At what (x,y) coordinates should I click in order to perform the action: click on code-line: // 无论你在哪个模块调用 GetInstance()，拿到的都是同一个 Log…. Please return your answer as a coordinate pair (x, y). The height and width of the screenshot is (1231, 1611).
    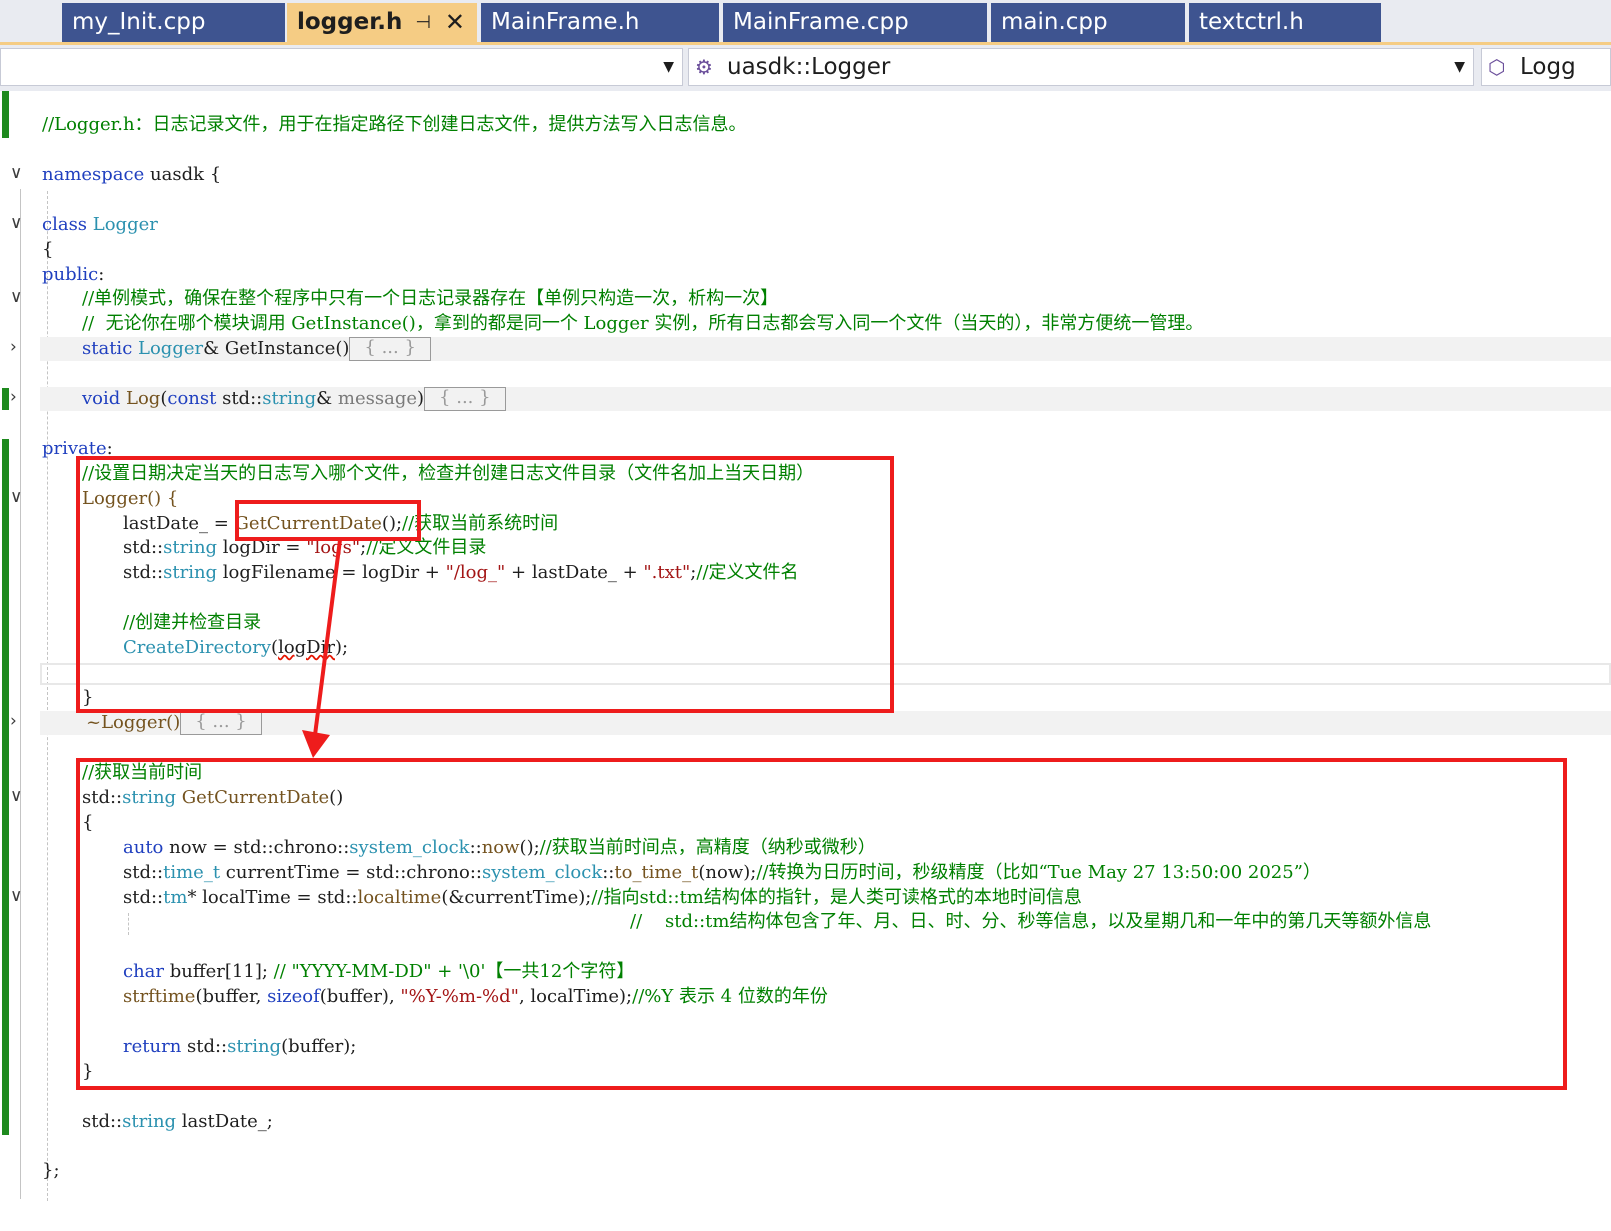
    Looking at the image, I should click on (643, 323).